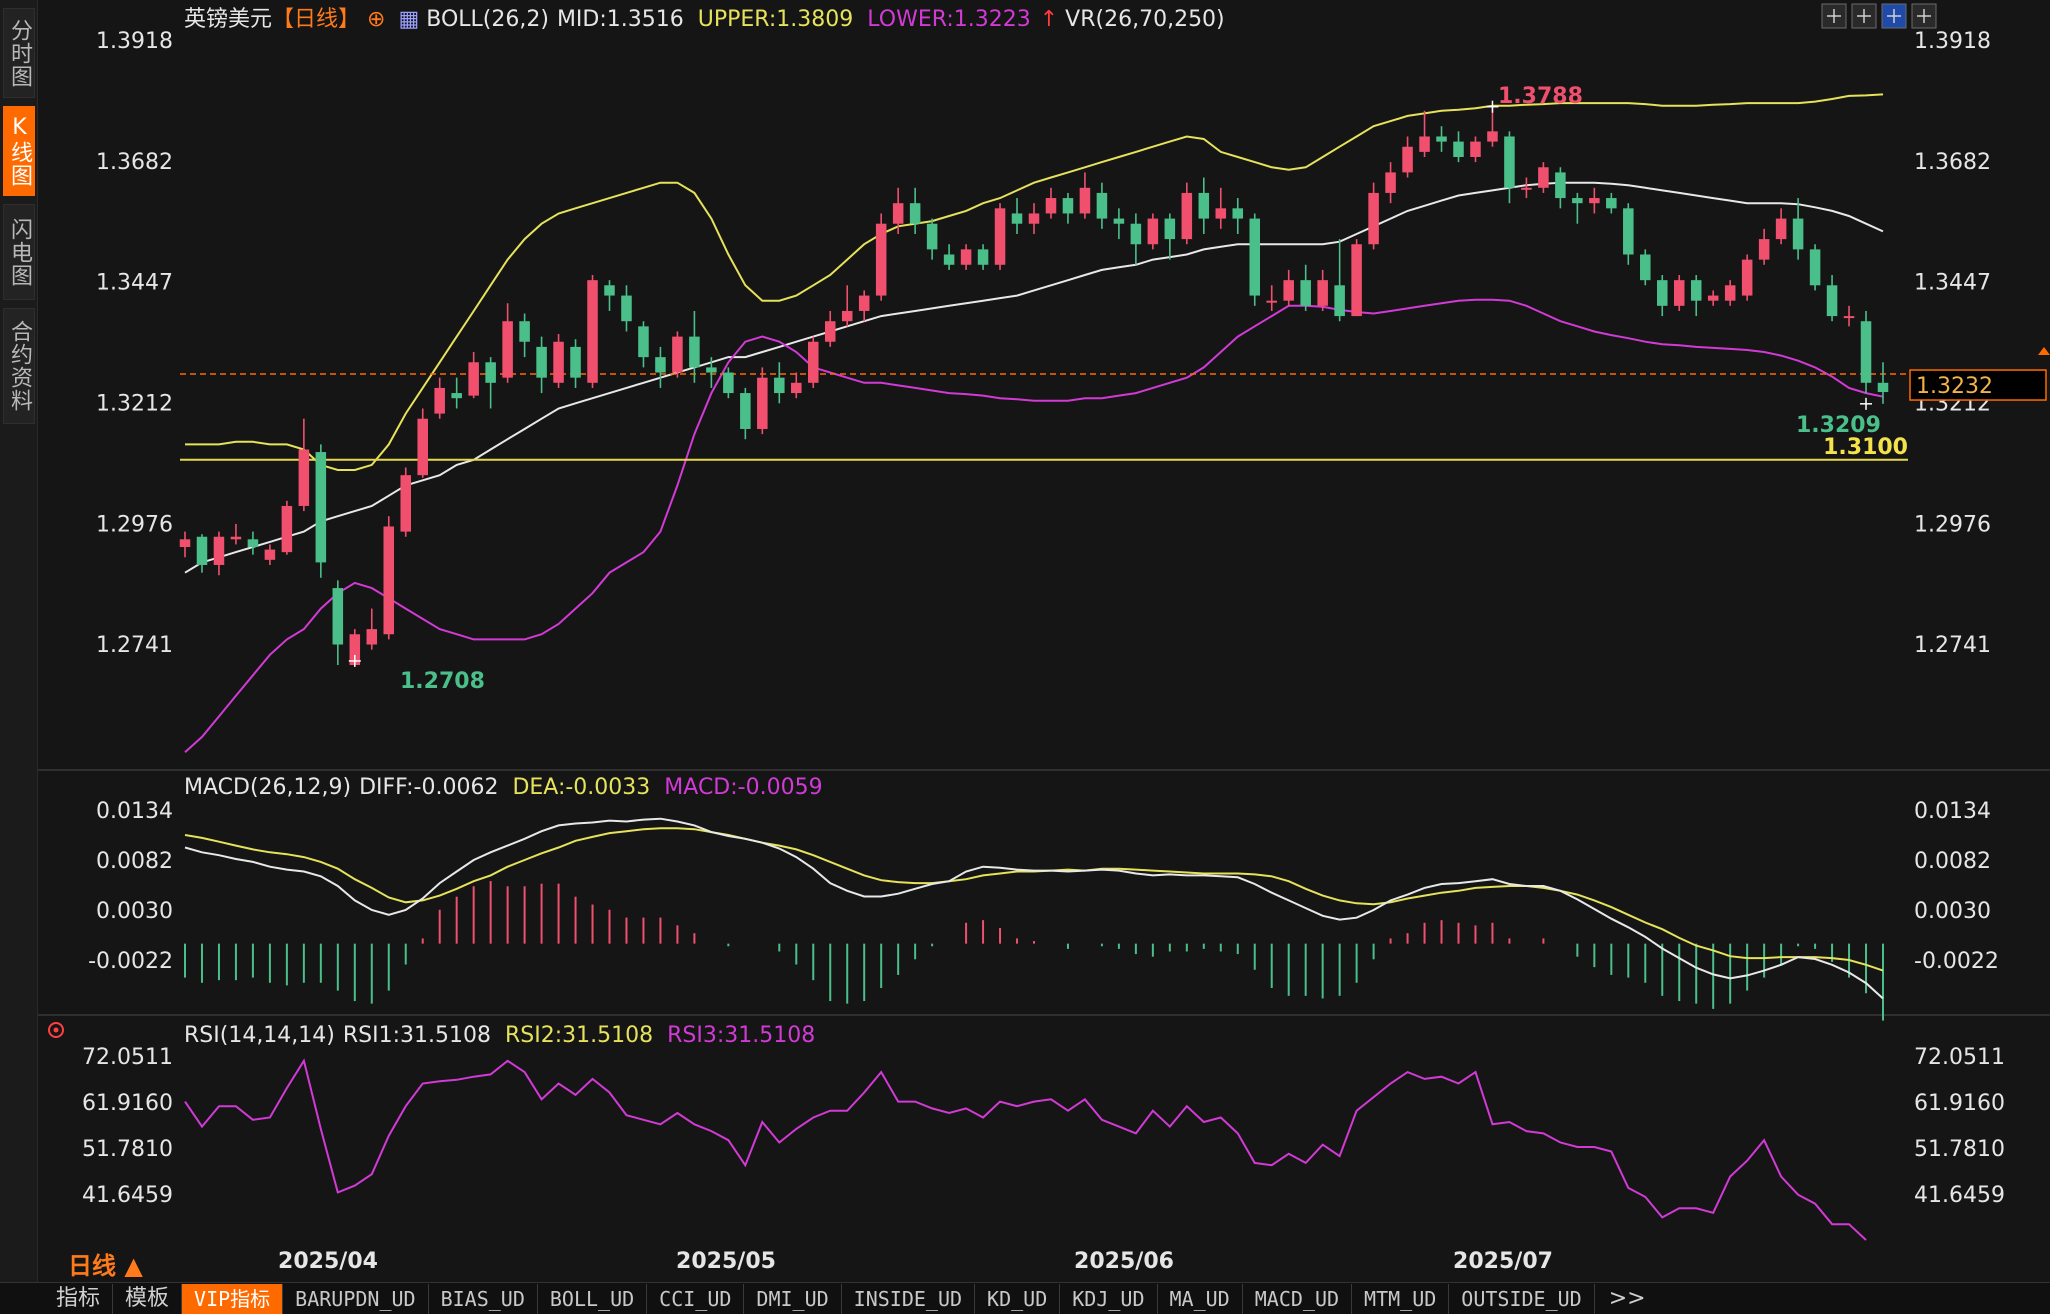  I want to click on bottom-tab-14: OUTSIDE_UD, so click(1522, 1298).